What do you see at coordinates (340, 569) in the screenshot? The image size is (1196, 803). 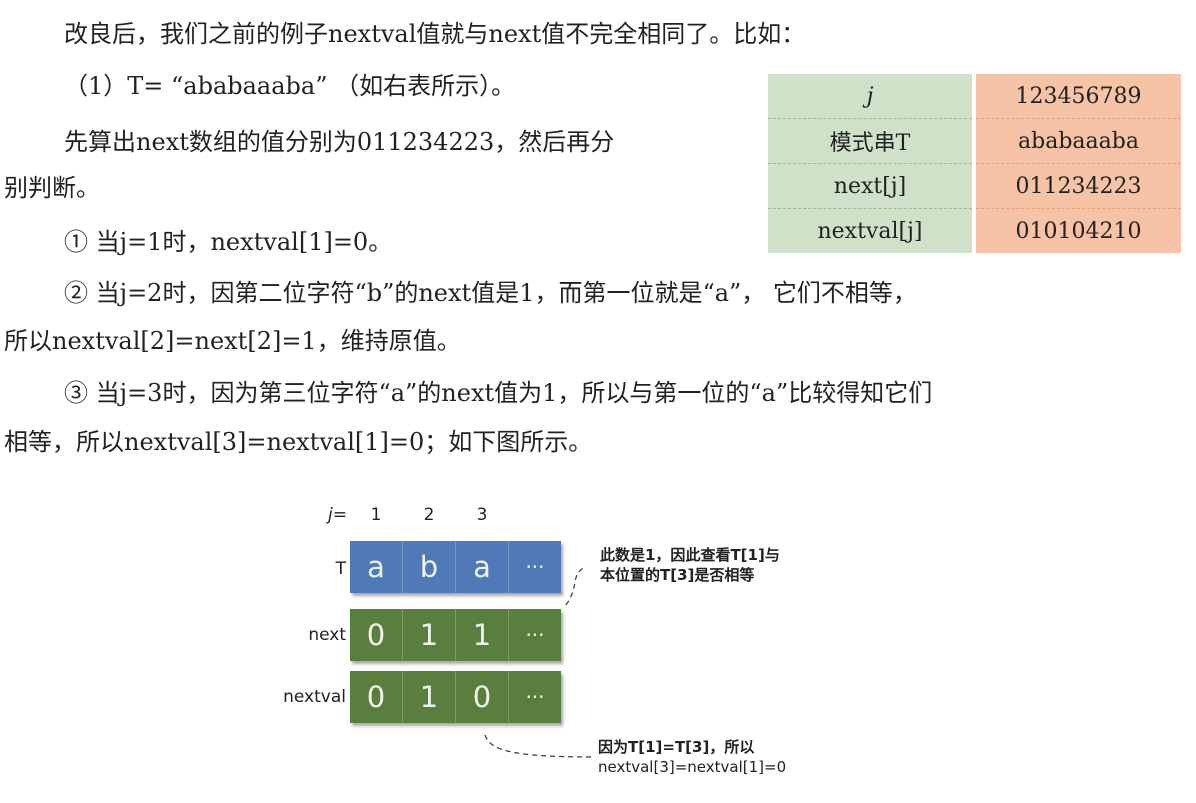 I see `row-label-t: T` at bounding box center [340, 569].